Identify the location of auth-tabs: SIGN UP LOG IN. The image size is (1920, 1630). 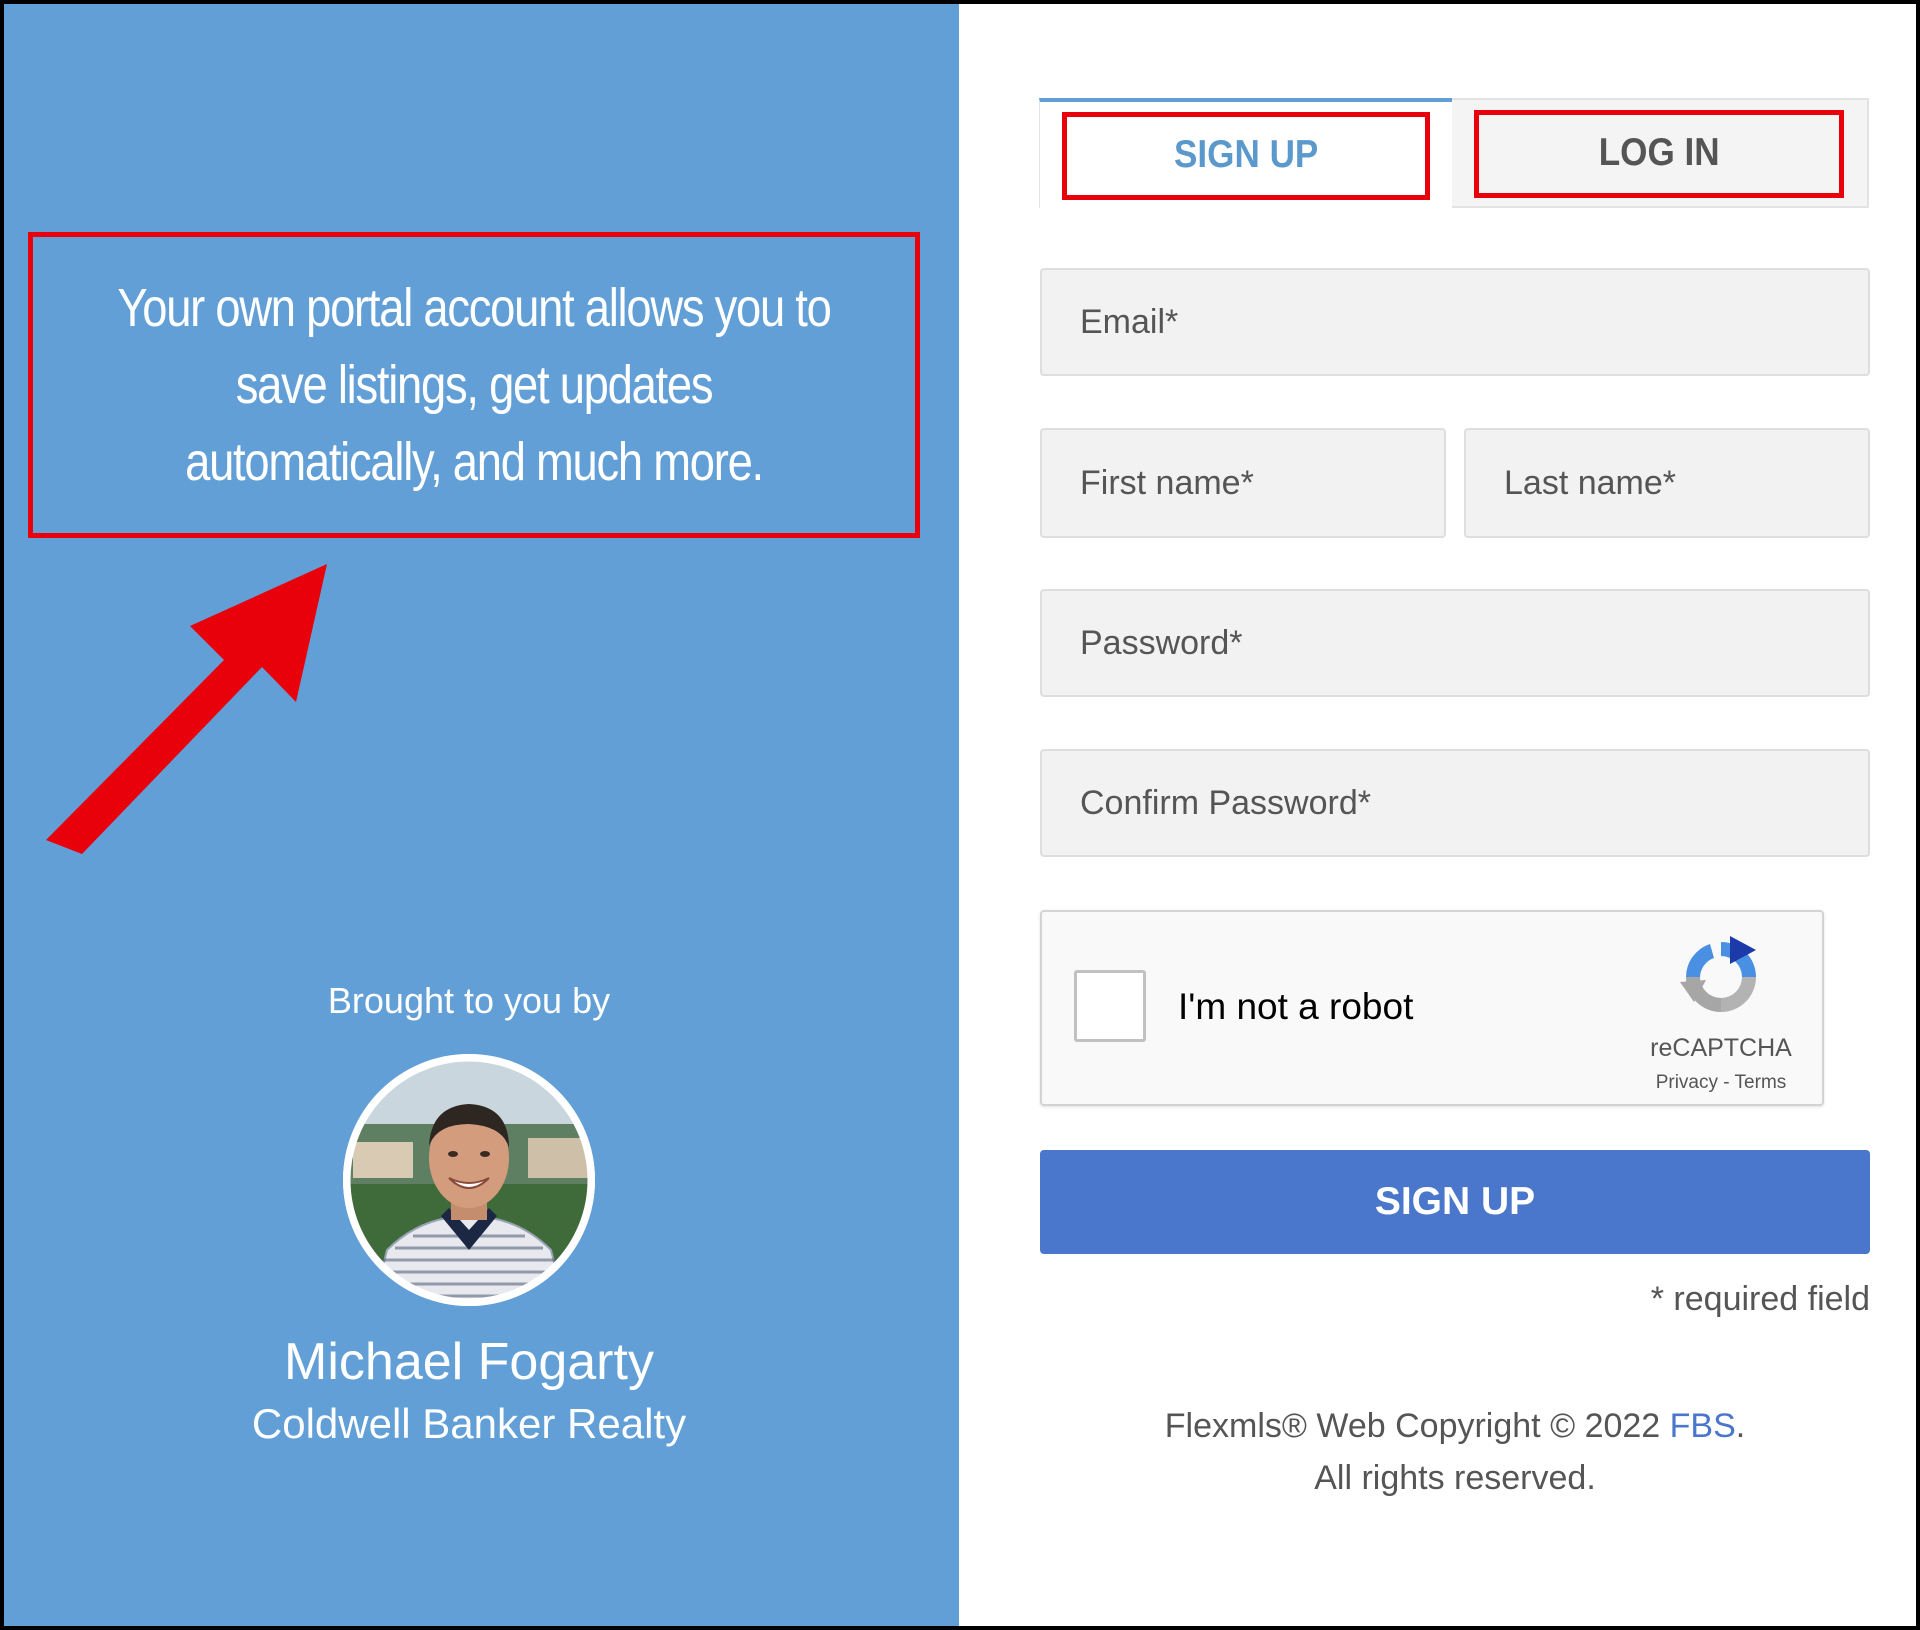
(1454, 153).